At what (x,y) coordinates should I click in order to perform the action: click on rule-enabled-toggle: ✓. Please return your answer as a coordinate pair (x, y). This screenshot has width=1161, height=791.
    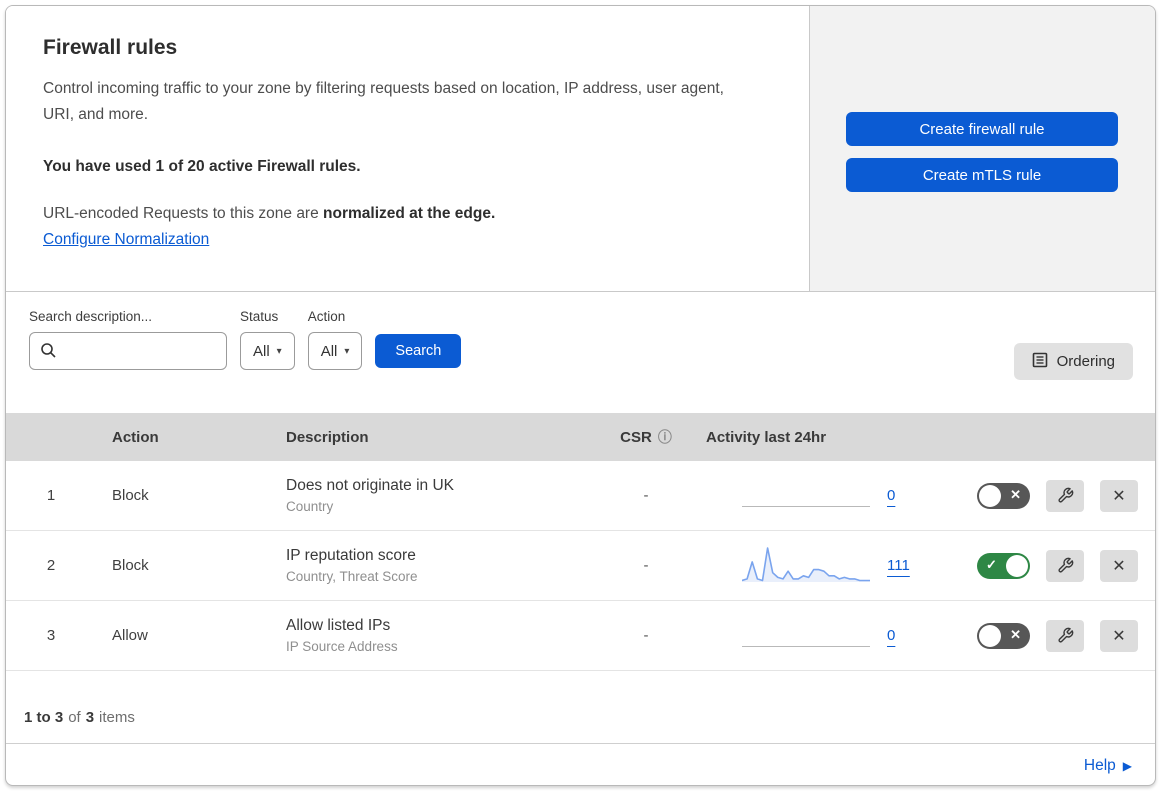
    Looking at the image, I should click on (1003, 565).